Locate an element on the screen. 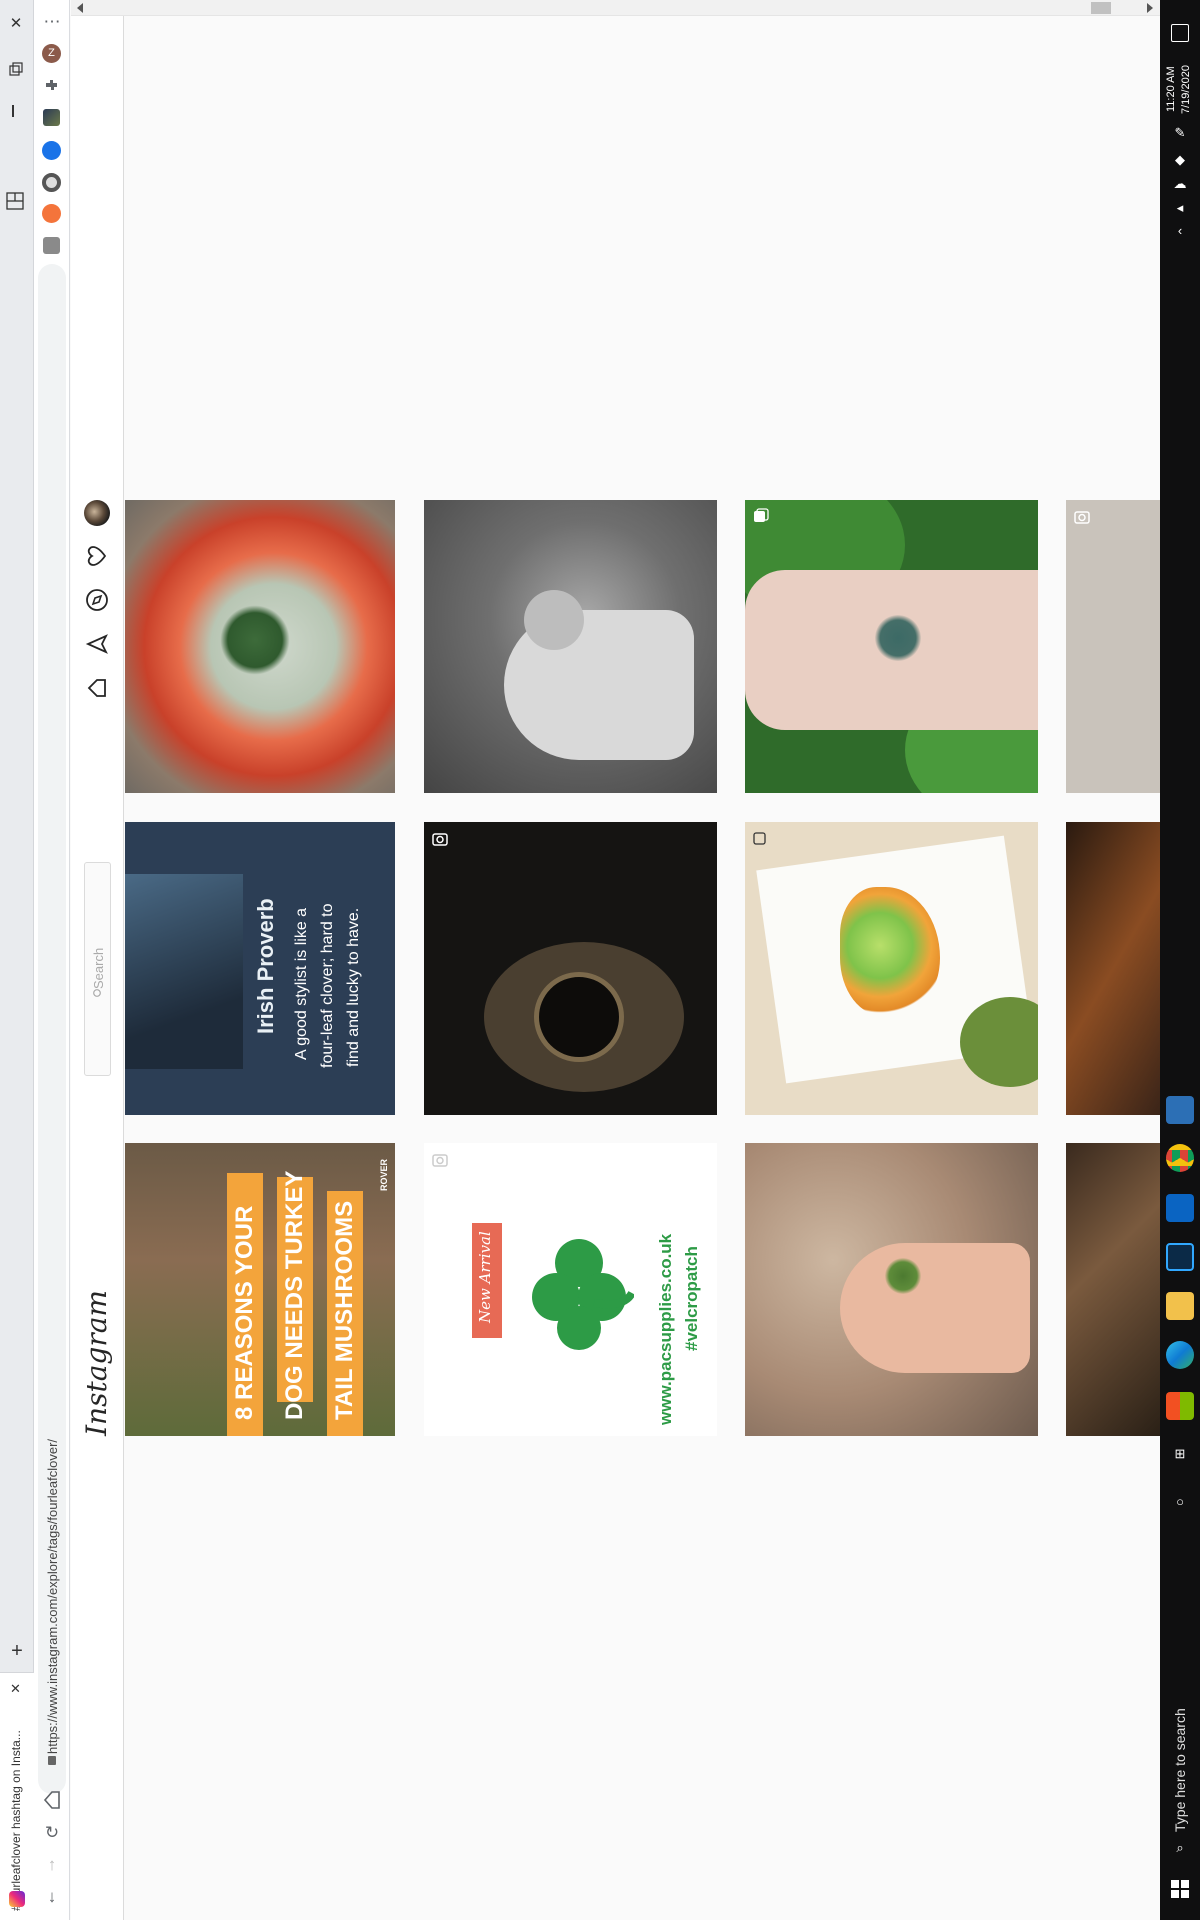  proverb-title: Irish Proverb is located at coordinates (265, 966).